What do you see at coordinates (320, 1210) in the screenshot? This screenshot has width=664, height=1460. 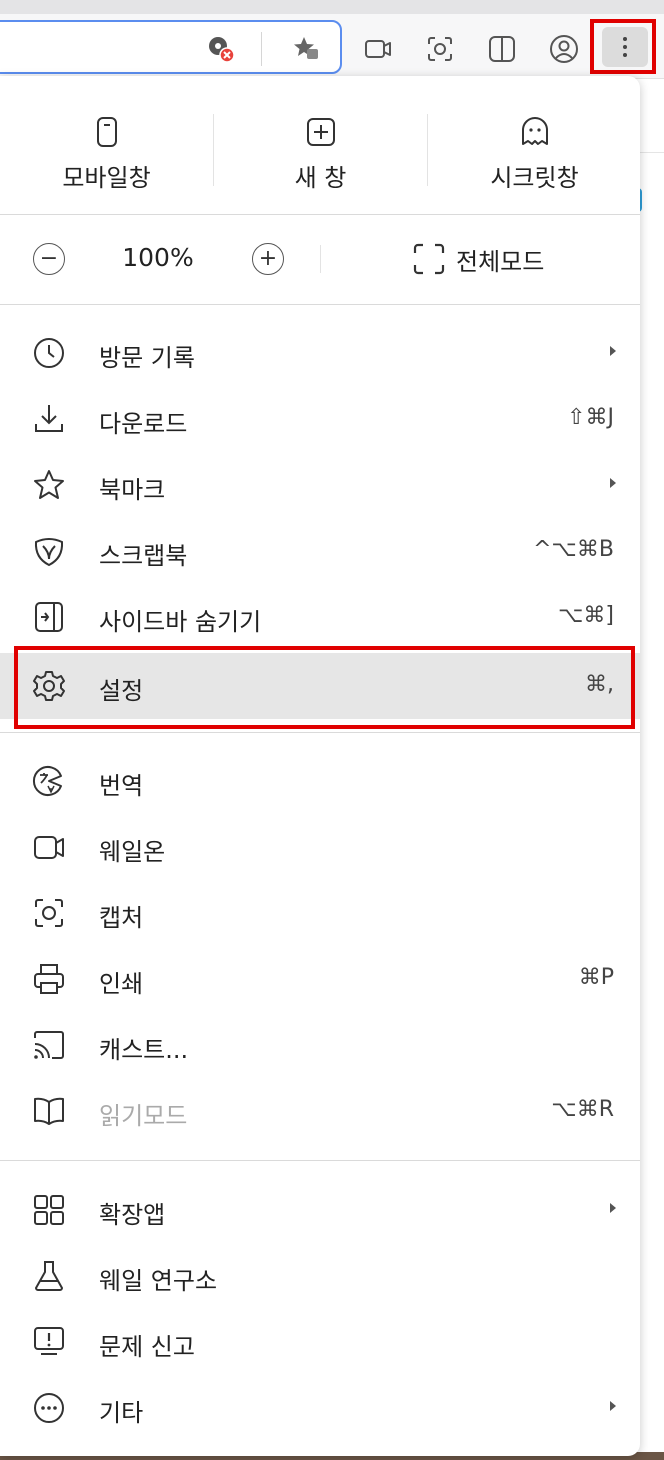 I see `menu-item-extensions: 확장앱` at bounding box center [320, 1210].